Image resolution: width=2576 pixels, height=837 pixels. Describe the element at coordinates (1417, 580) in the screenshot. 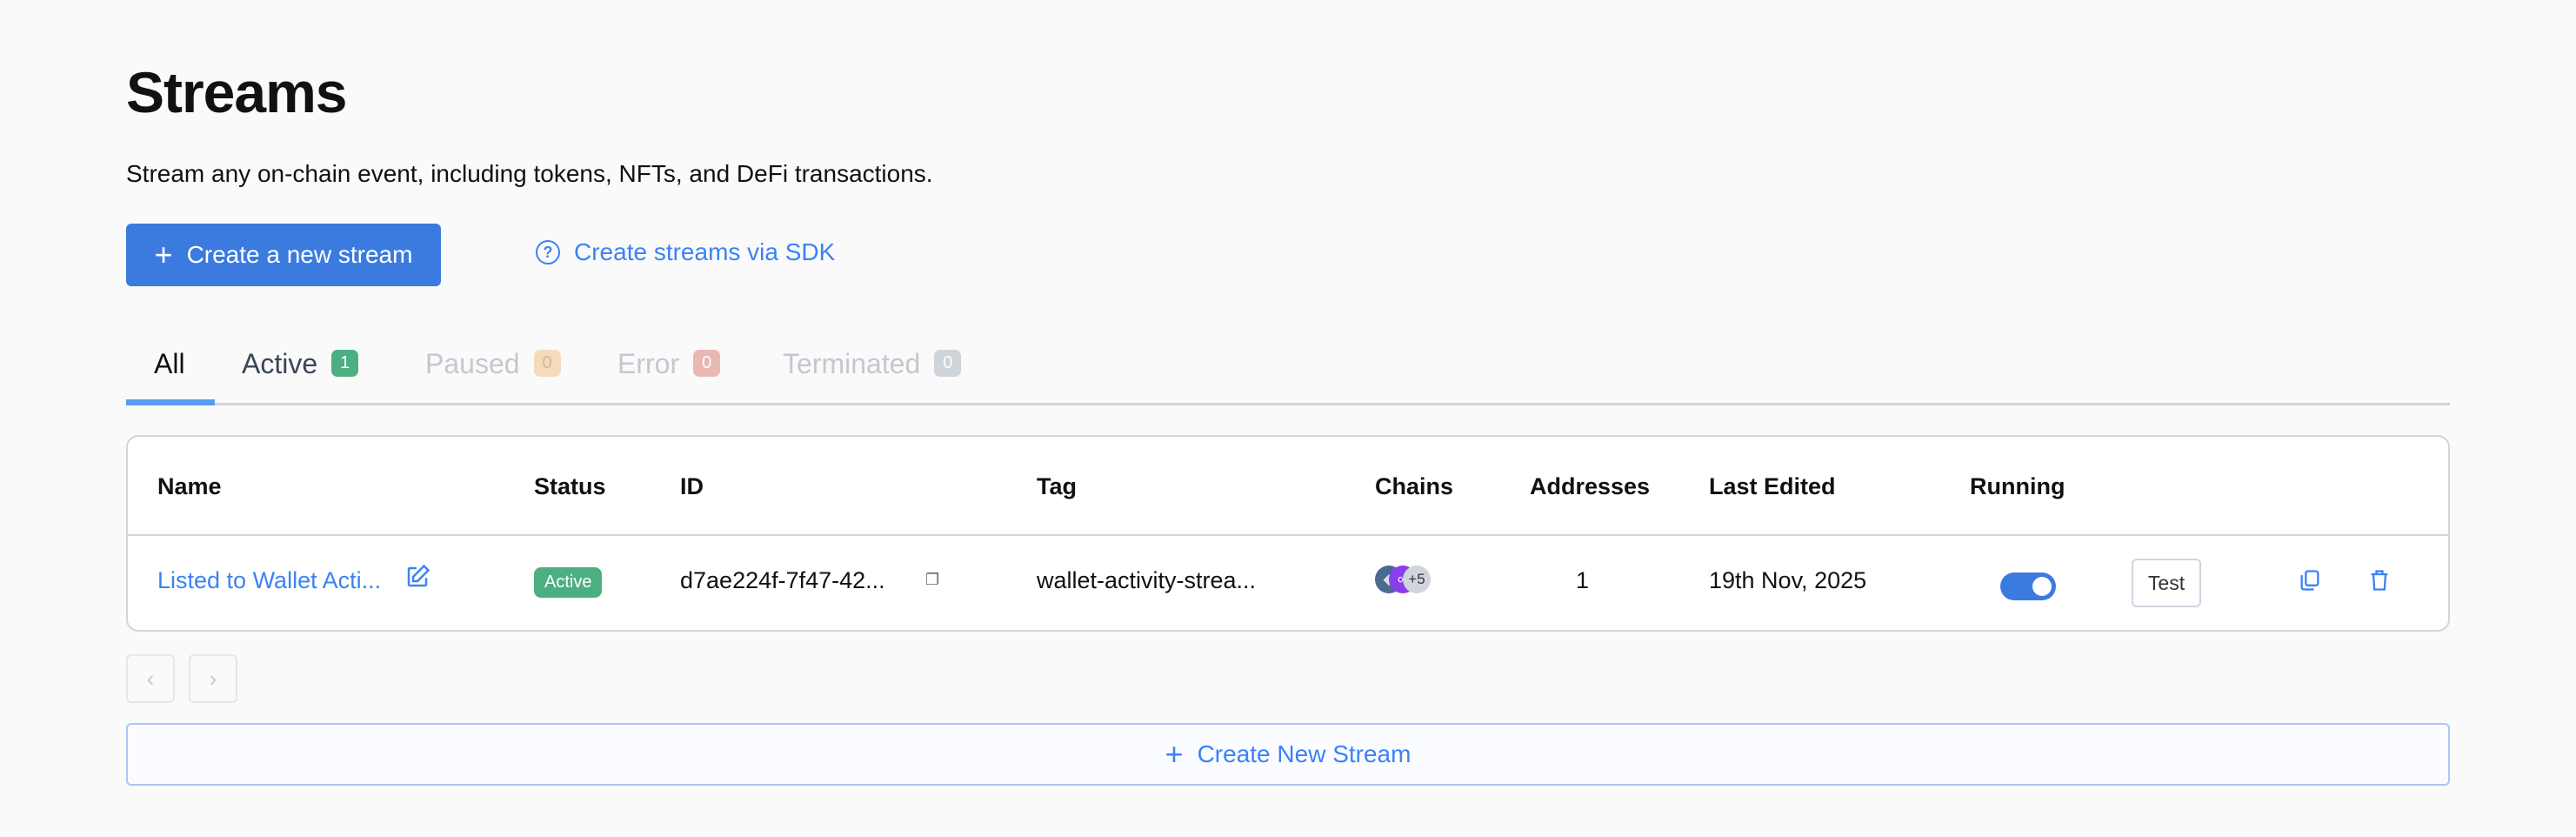

I see `more-chains: +5` at that location.